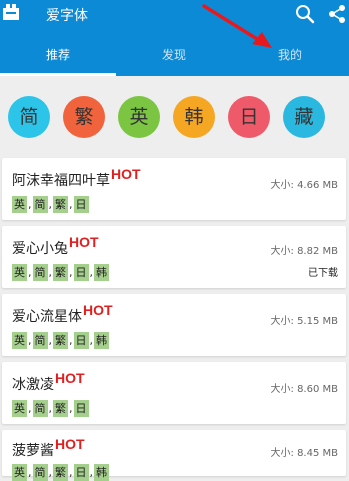 This screenshot has height=481, width=349. What do you see at coordinates (76, 177) in the screenshot?
I see `font-name: 阿沫幸福四叶草HOT` at bounding box center [76, 177].